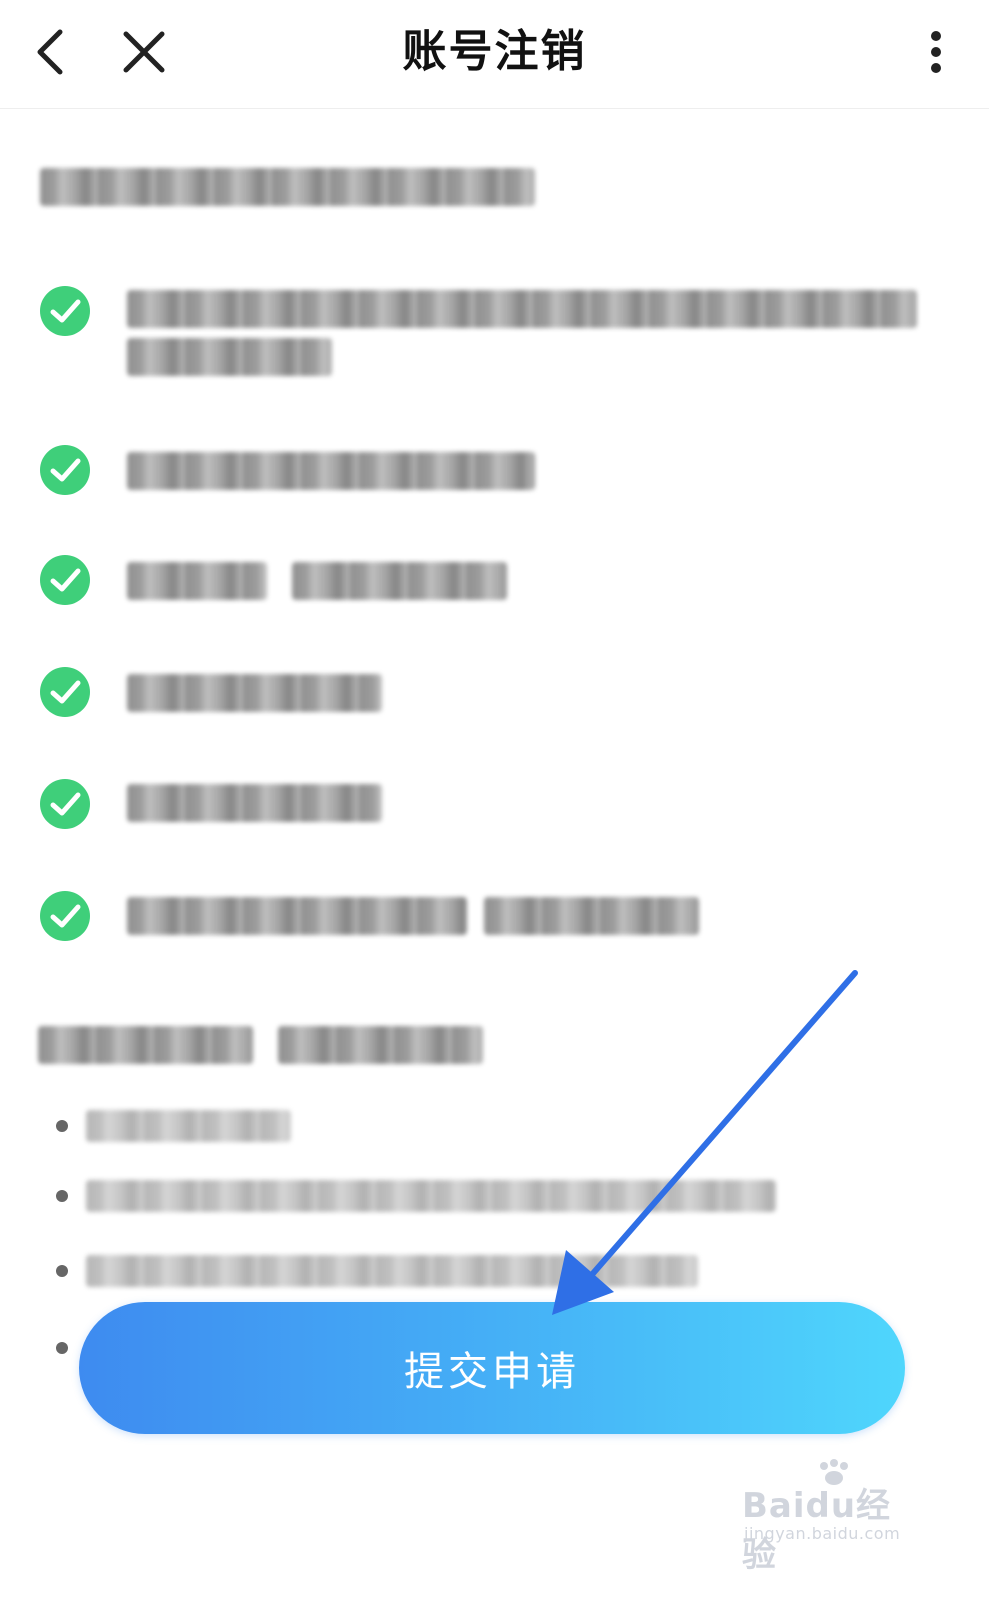  Describe the element at coordinates (822, 1533) in the screenshot. I see `watermark-url: jingyan.baidu.com` at that location.